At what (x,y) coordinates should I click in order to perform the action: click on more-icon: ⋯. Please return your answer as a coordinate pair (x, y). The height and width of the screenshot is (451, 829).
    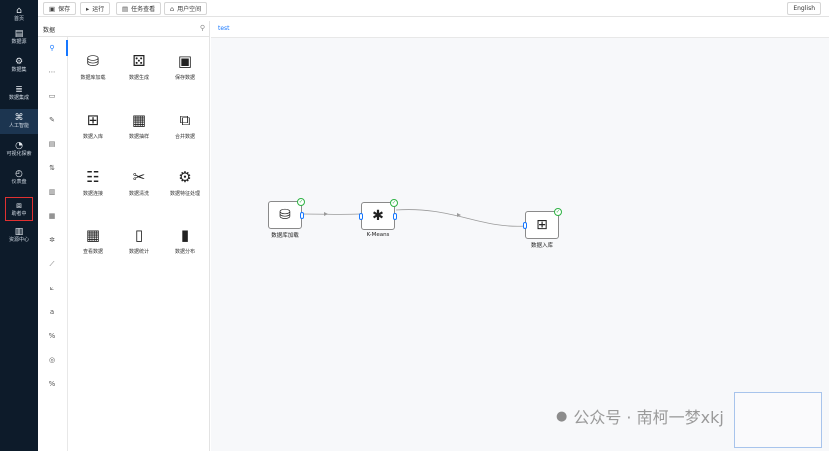
    Looking at the image, I should click on (52, 72).